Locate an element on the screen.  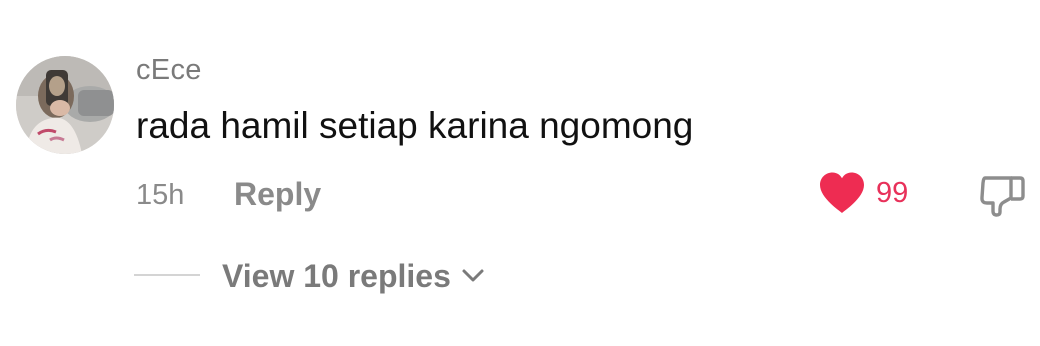
username: cEce is located at coordinates (169, 70).